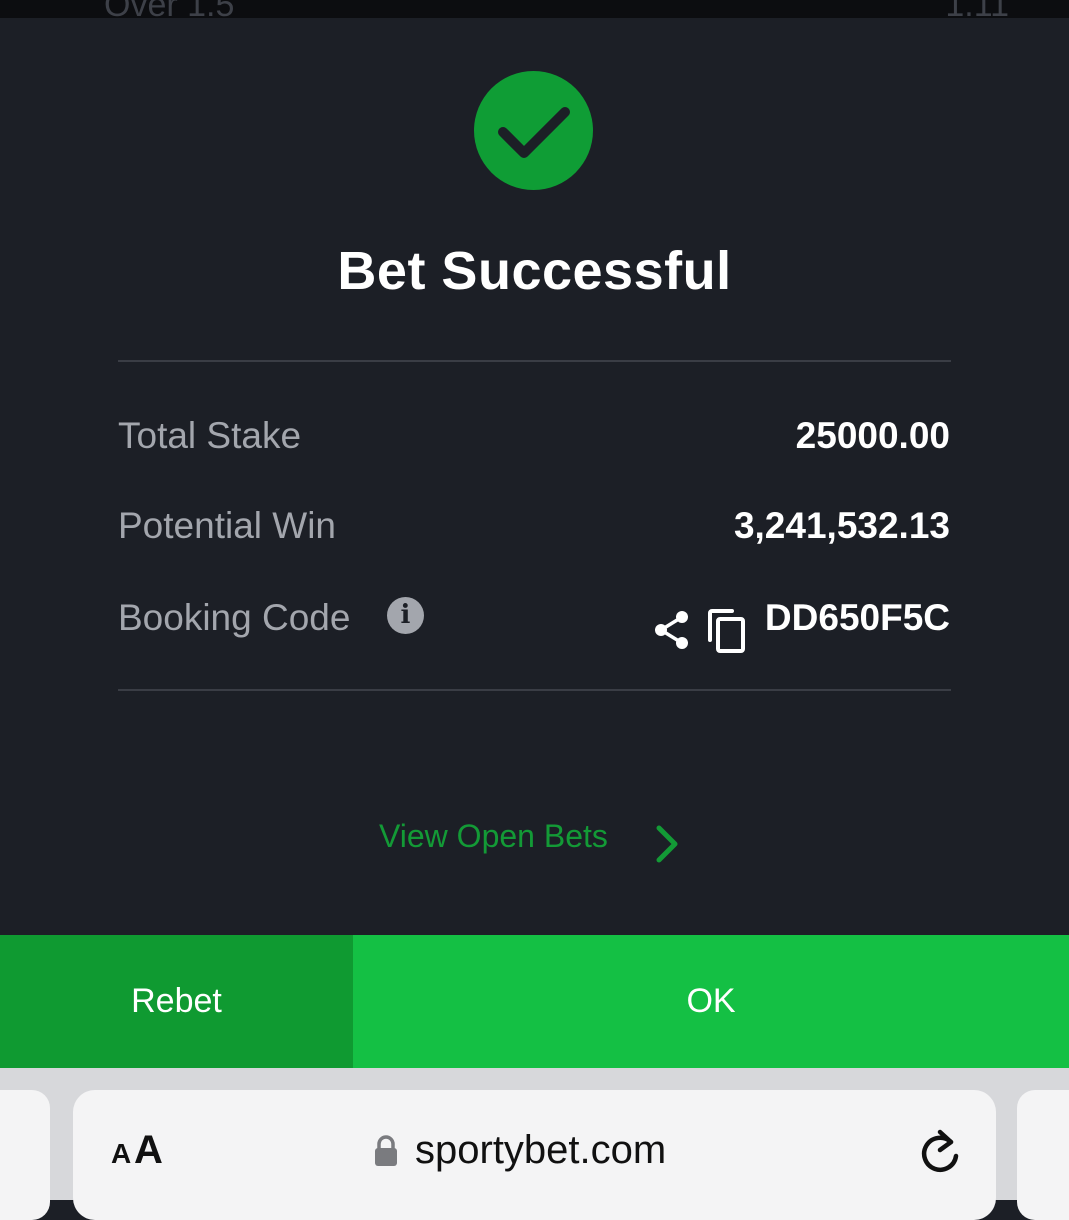 The image size is (1069, 1220). I want to click on booking-code-value: DD650F5C, so click(857, 618).